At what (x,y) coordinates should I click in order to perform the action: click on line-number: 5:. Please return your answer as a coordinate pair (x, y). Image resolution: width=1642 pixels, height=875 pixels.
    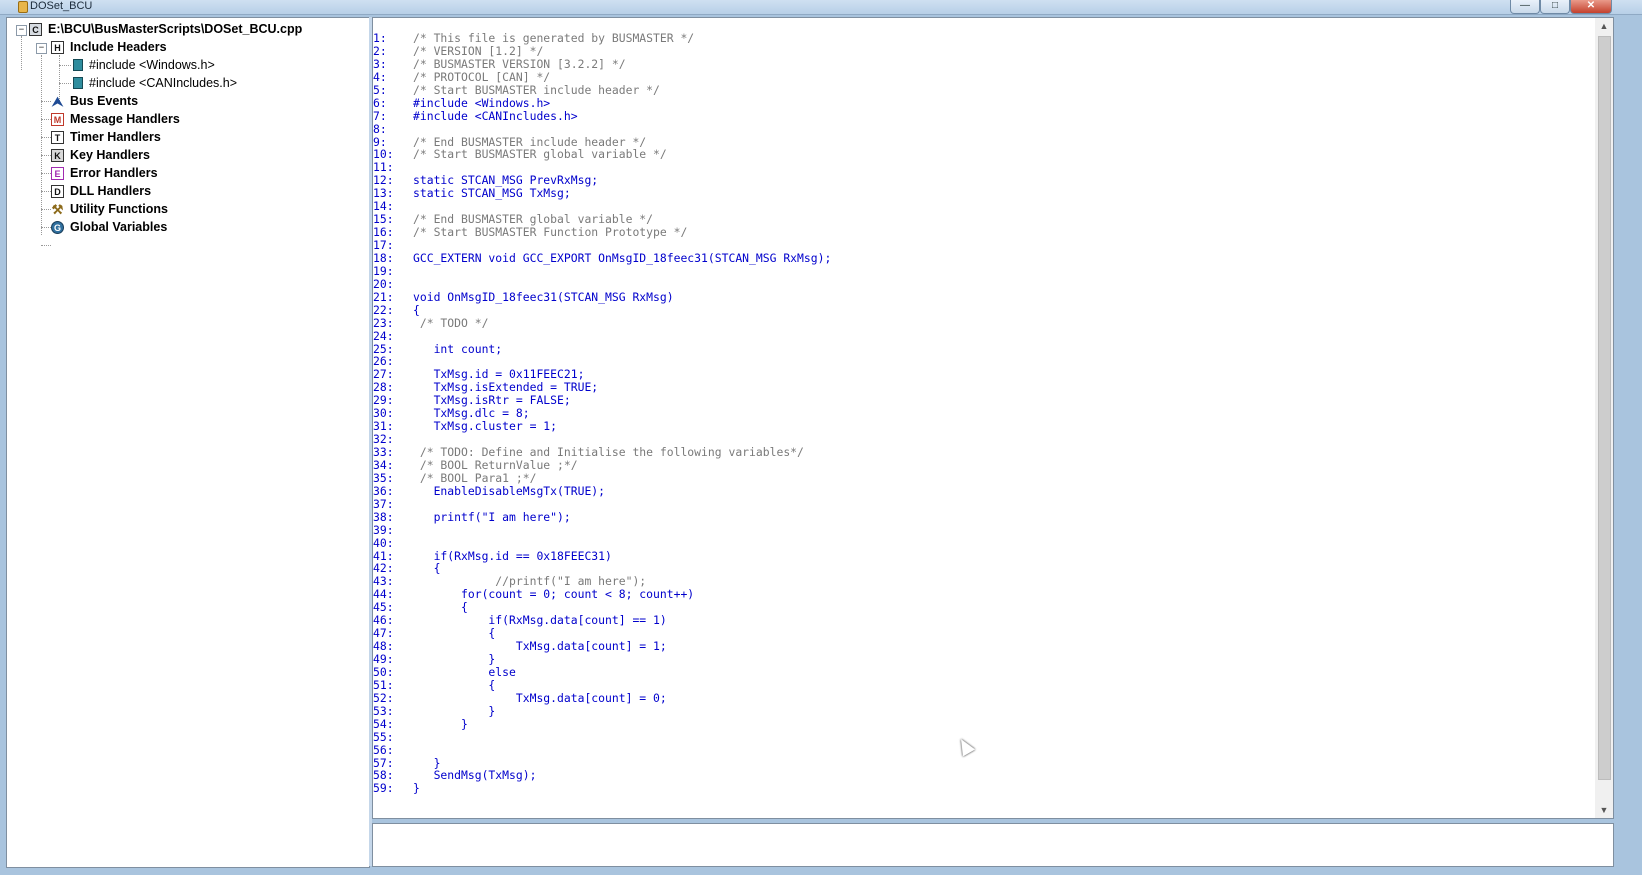
    Looking at the image, I should click on (380, 89).